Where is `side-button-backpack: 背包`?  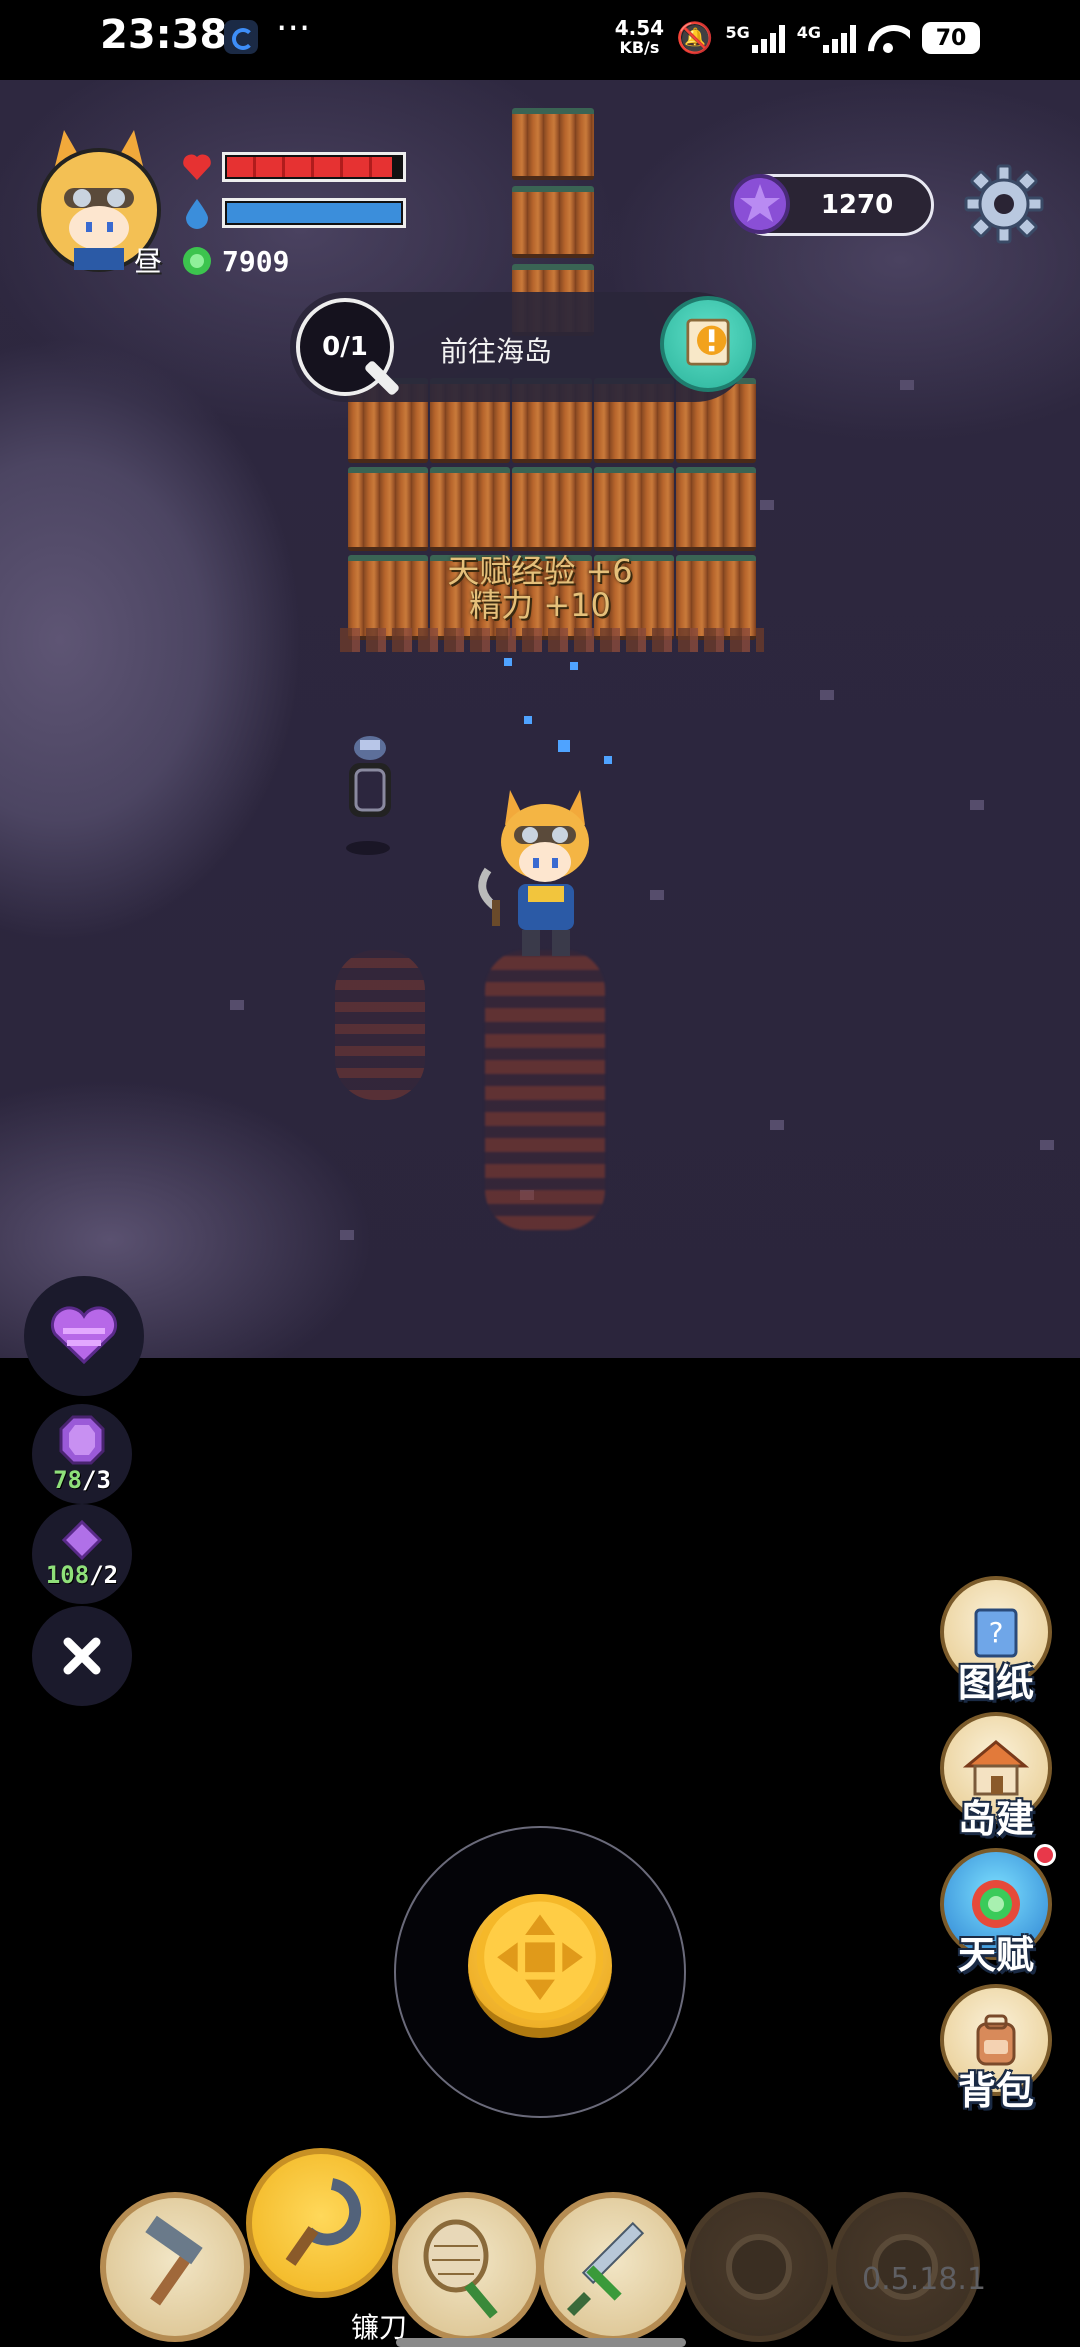 side-button-backpack: 背包 is located at coordinates (996, 2049).